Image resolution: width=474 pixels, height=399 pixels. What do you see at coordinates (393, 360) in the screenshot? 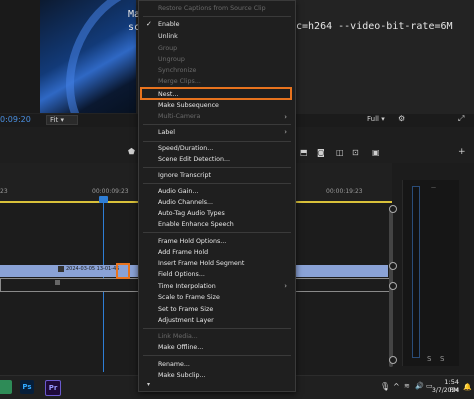
I see `scroll-handle-bottom` at bounding box center [393, 360].